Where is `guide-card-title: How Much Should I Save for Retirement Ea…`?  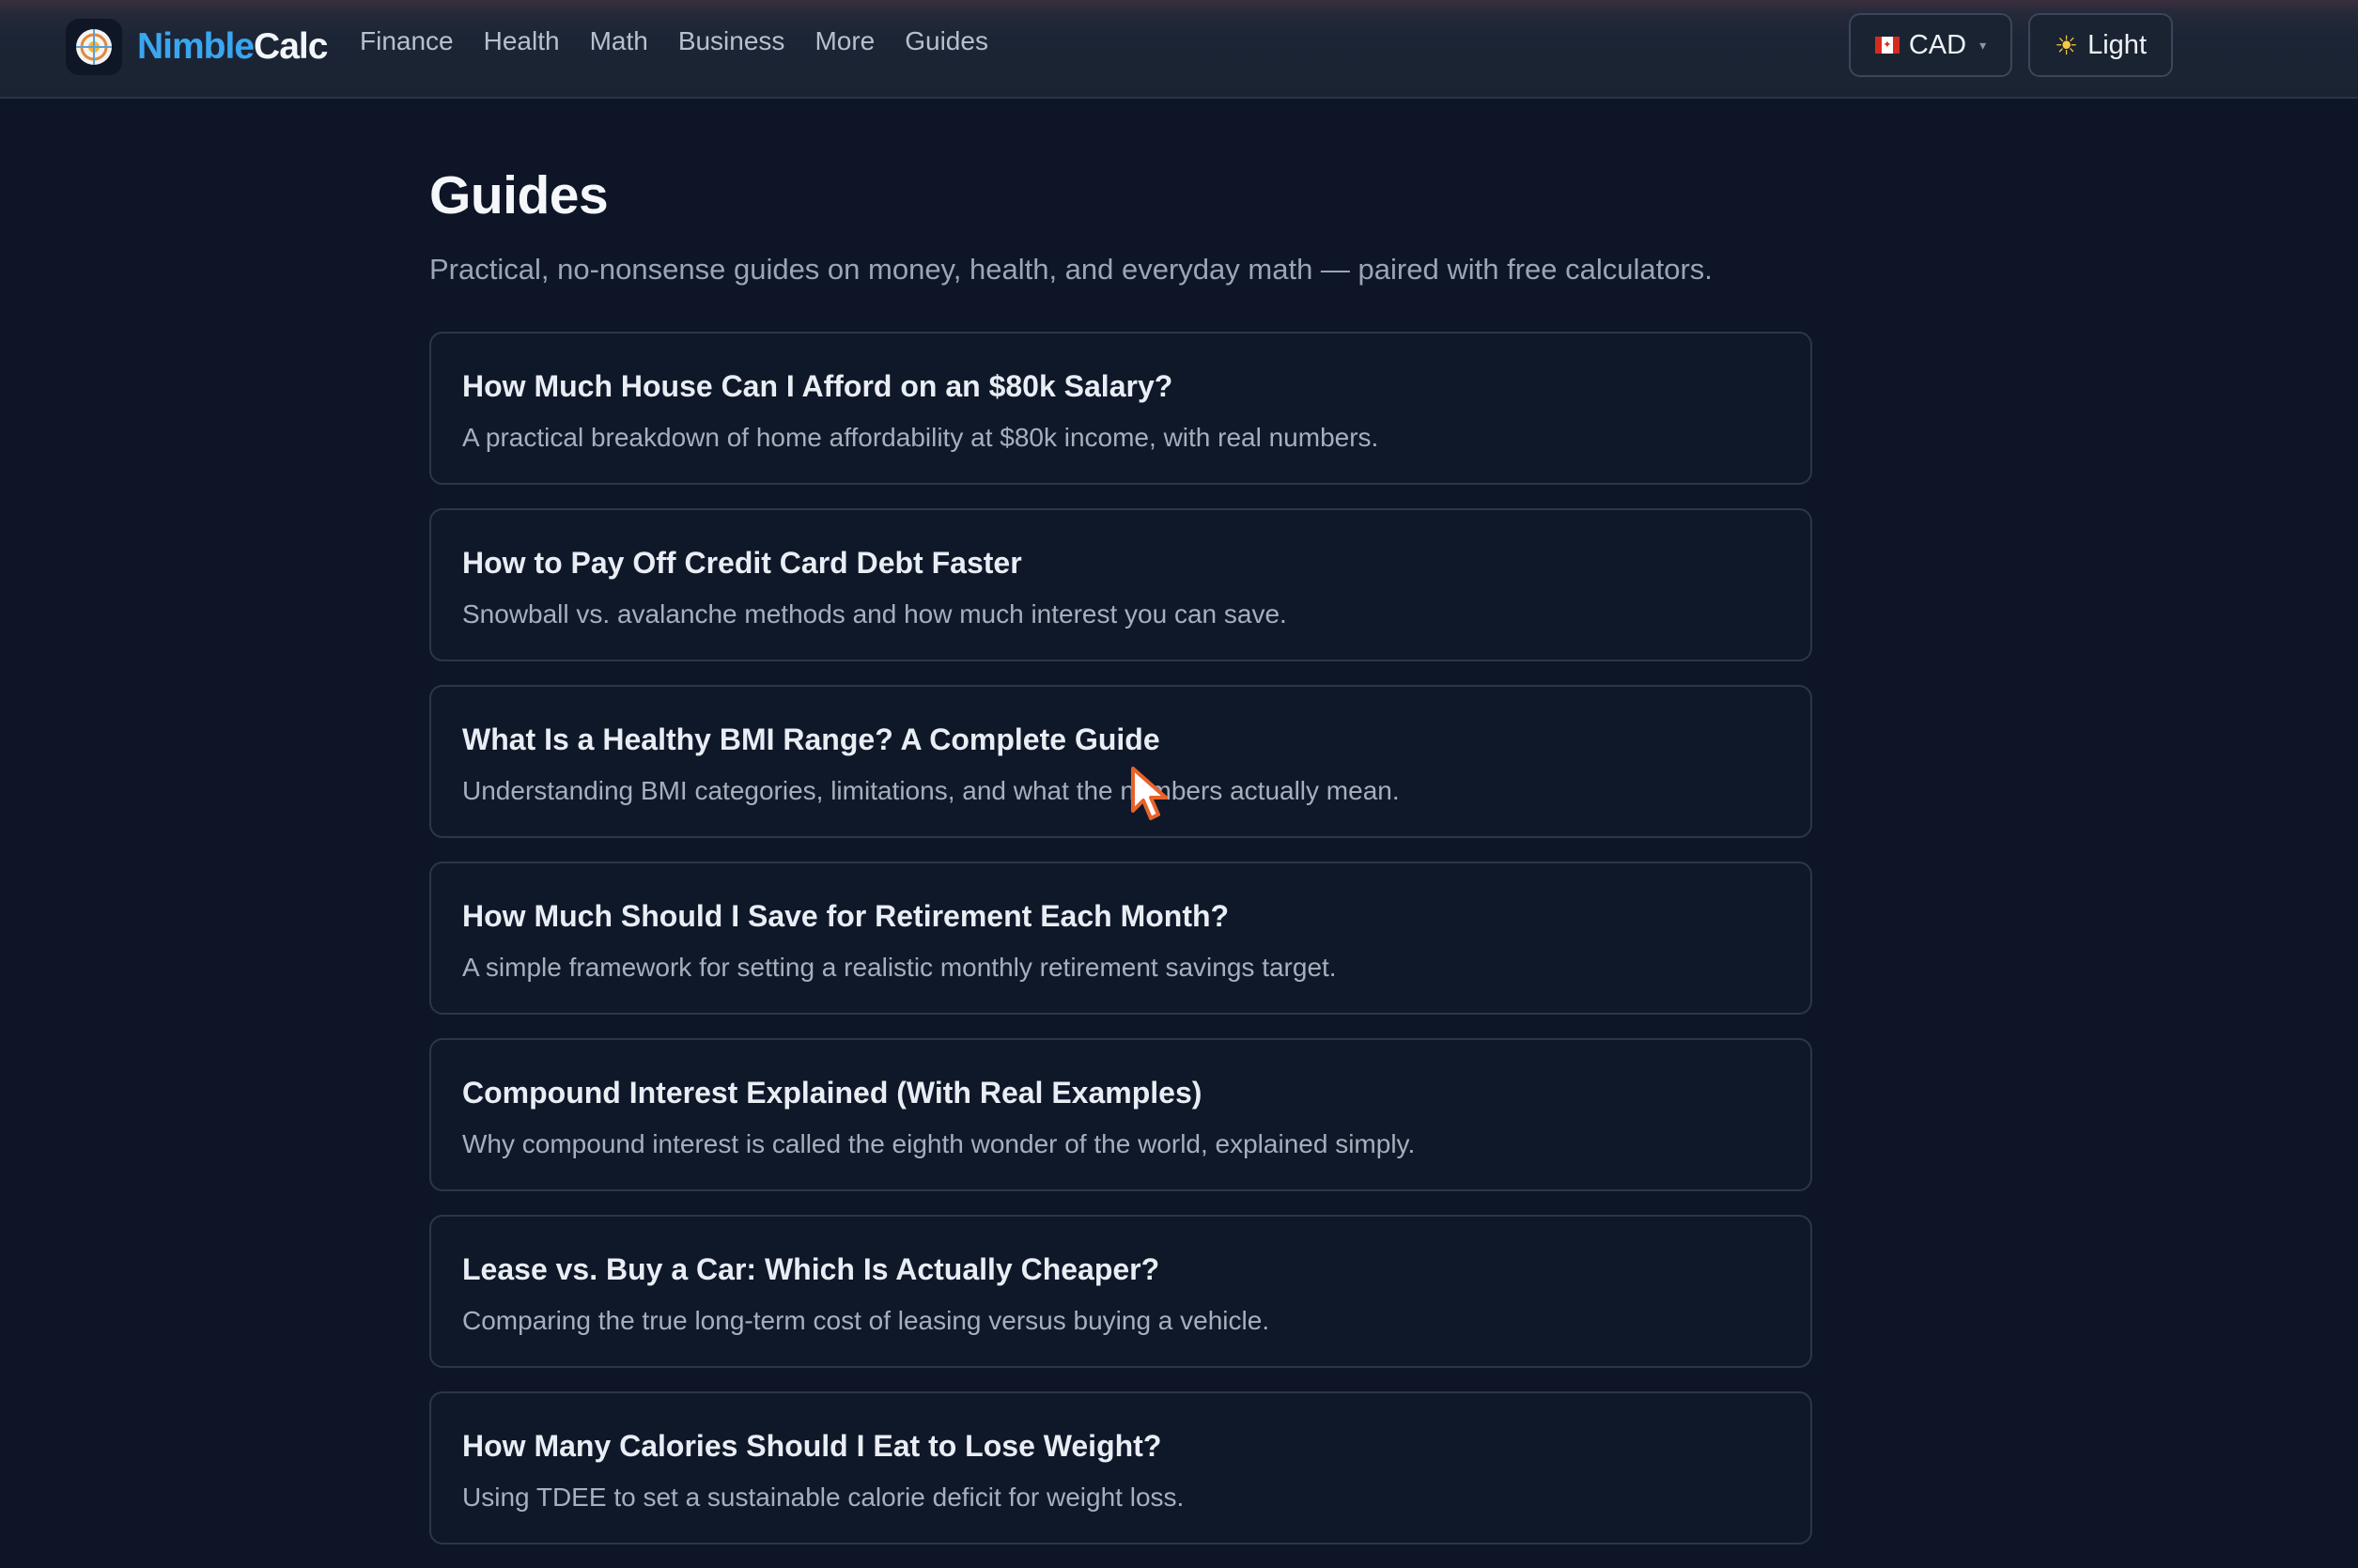 guide-card-title: How Much Should I Save for Retirement Ea… is located at coordinates (846, 916).